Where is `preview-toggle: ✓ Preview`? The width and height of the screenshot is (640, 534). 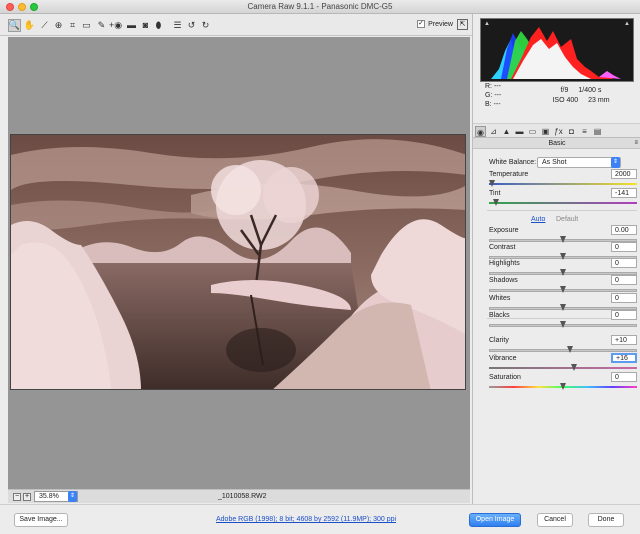 preview-toggle: ✓ Preview is located at coordinates (435, 24).